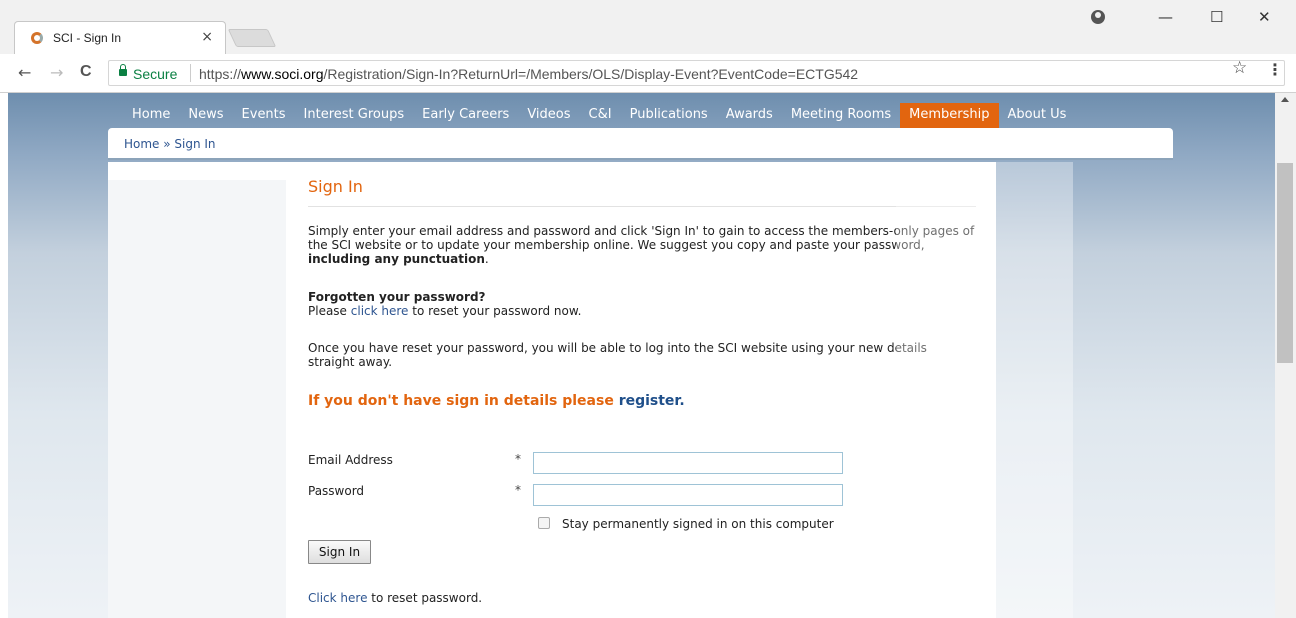  I want to click on stay-signed-in-checkbox, so click(544, 523).